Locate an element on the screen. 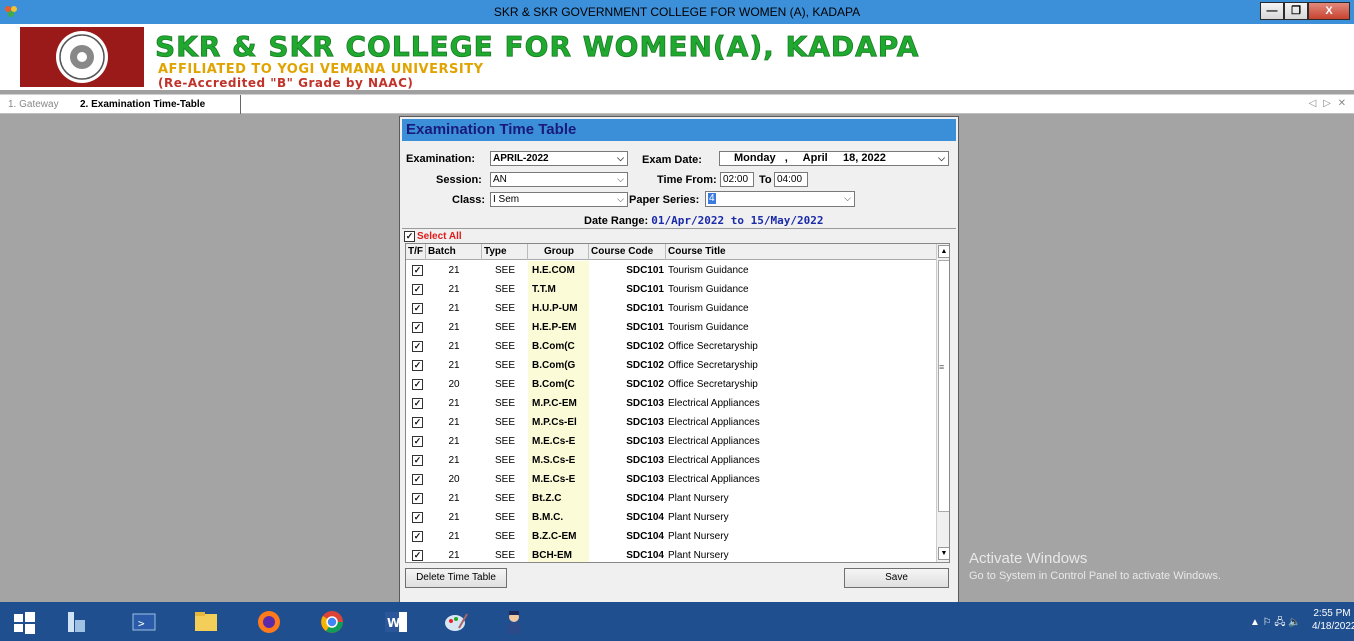  type-cell: SEE is located at coordinates (504, 517).